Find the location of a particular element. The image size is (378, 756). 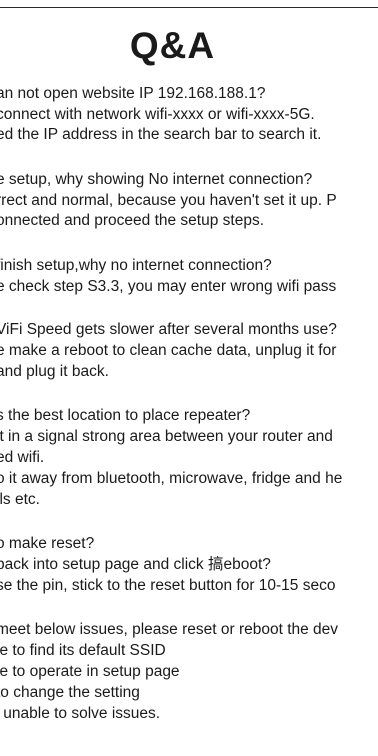

text-line: to change the setting is located at coordinates (70, 692).